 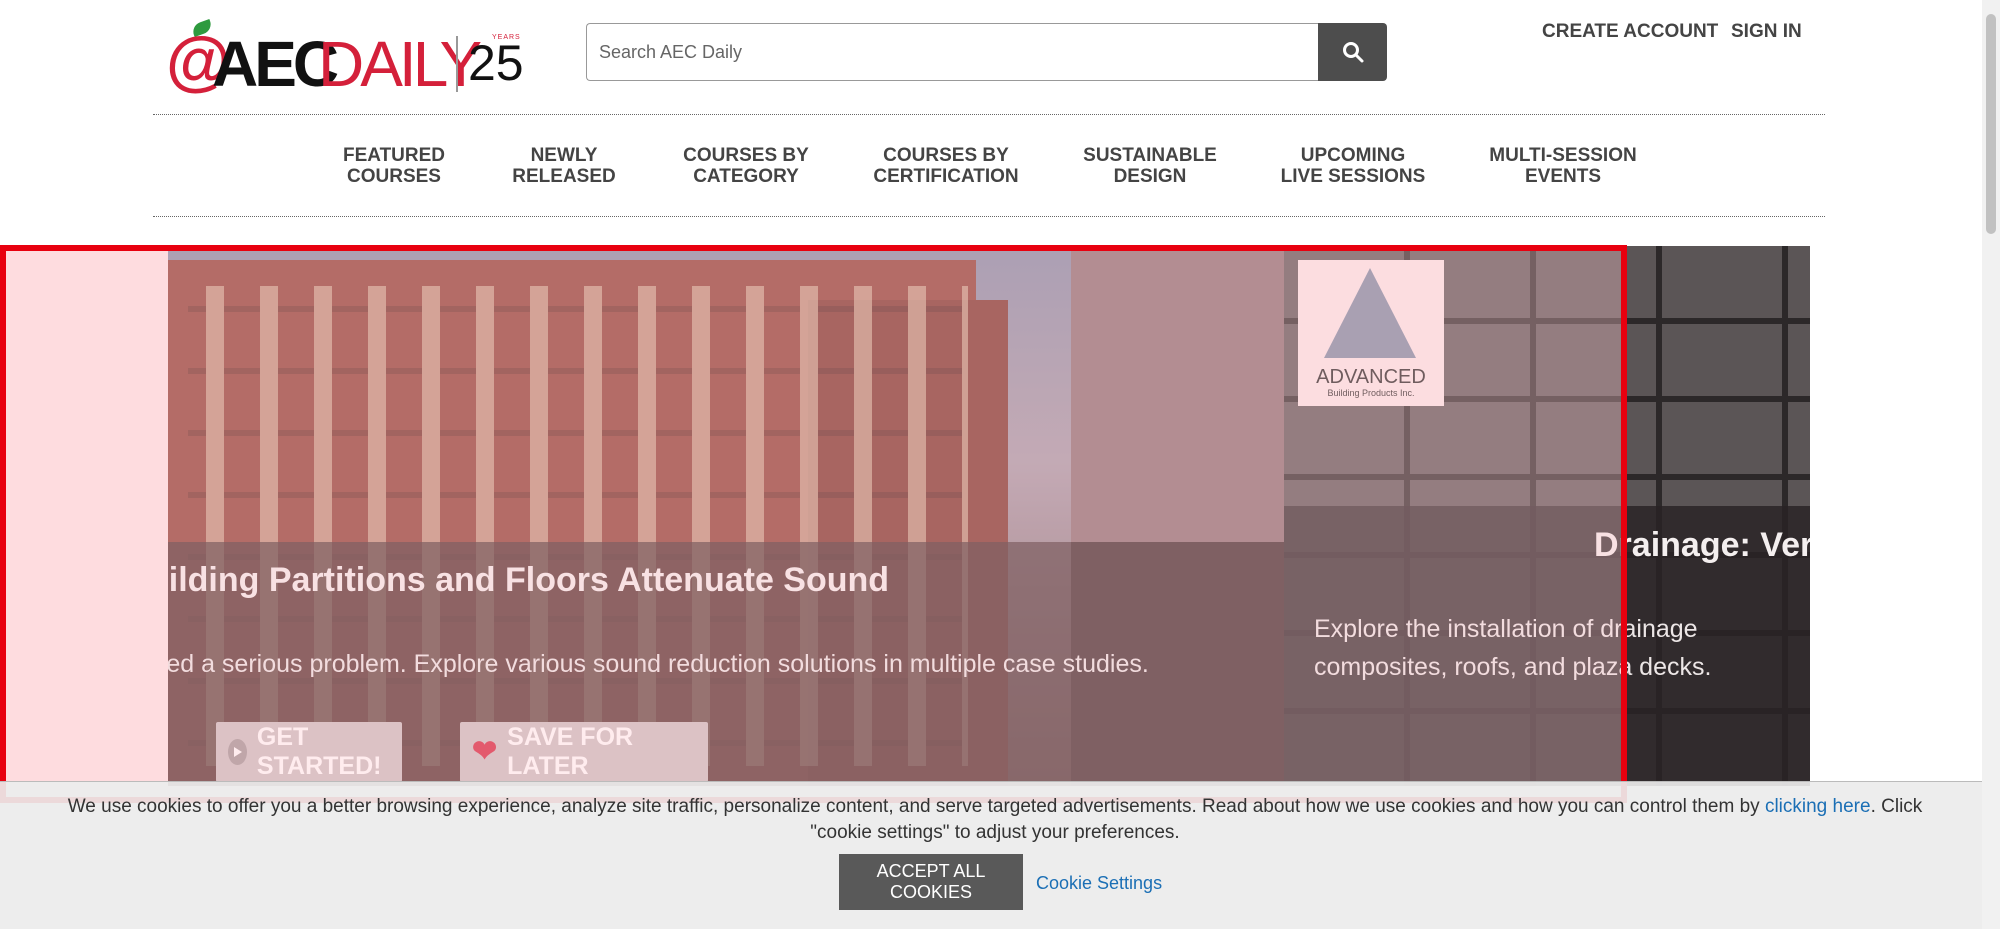 I want to click on logo-anniversary-number: 25, so click(x=496, y=63).